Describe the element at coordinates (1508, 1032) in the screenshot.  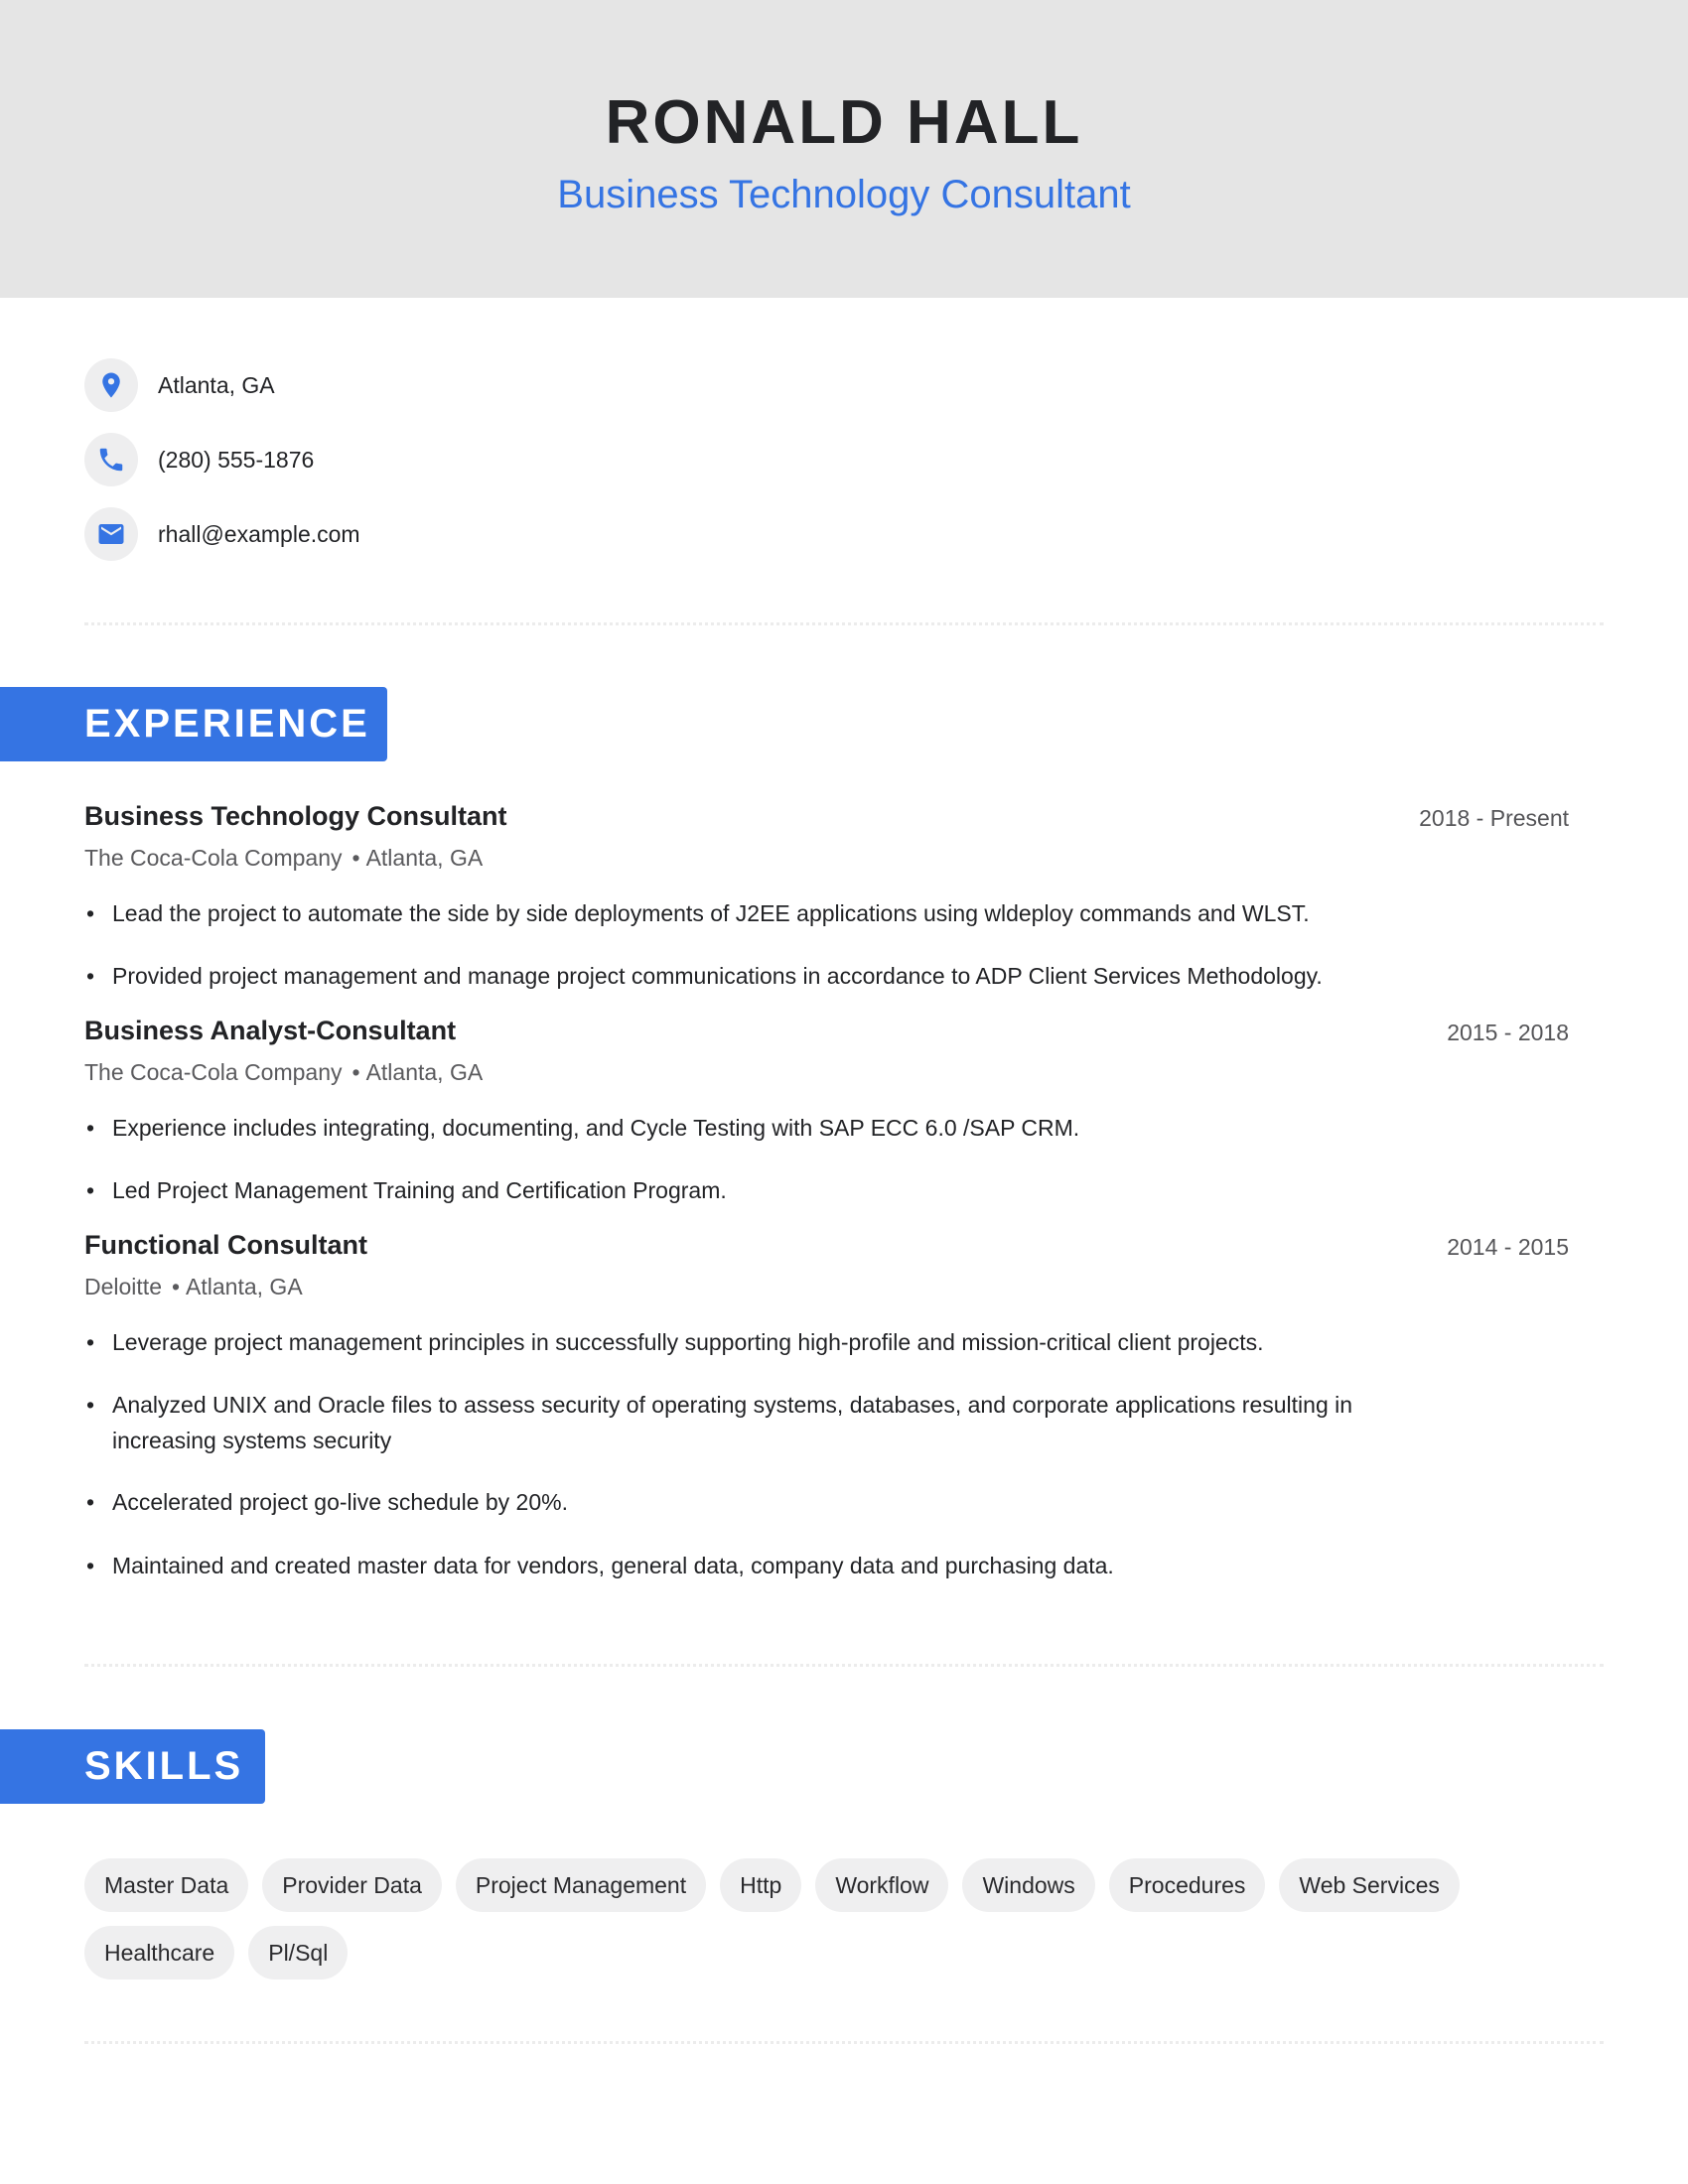
I see `job-dates: 2015 - 2018` at that location.